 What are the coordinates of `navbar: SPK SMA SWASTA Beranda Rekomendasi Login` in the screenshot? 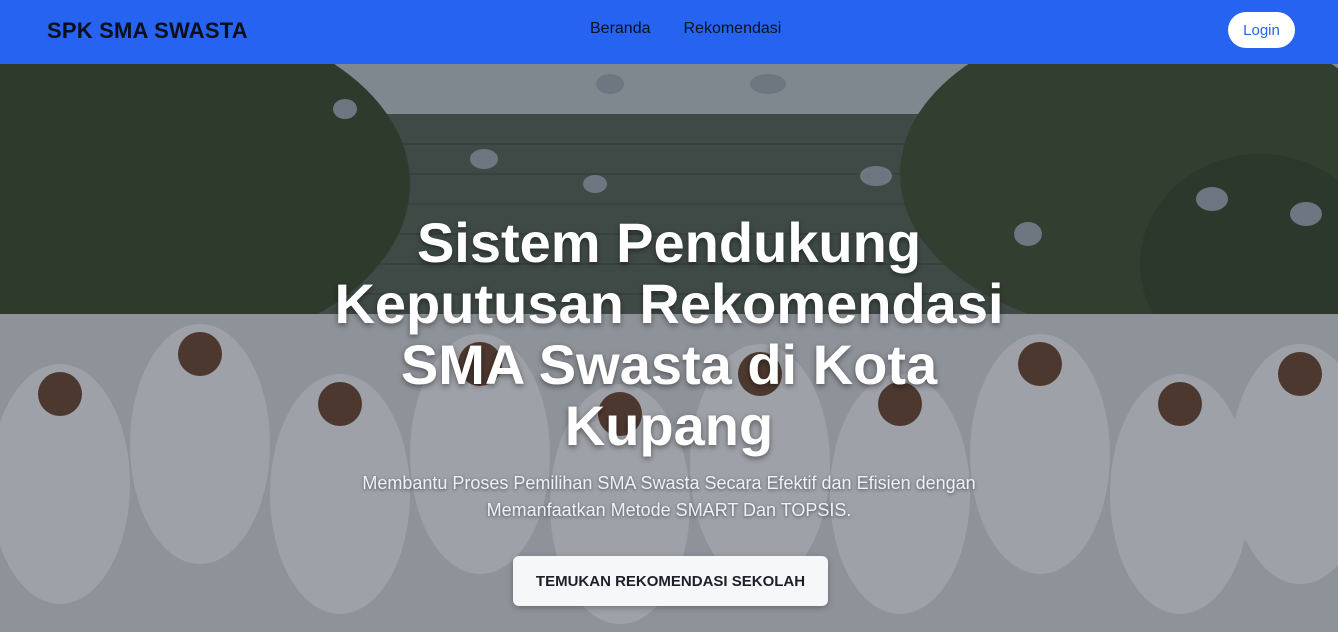 It's located at (669, 32).